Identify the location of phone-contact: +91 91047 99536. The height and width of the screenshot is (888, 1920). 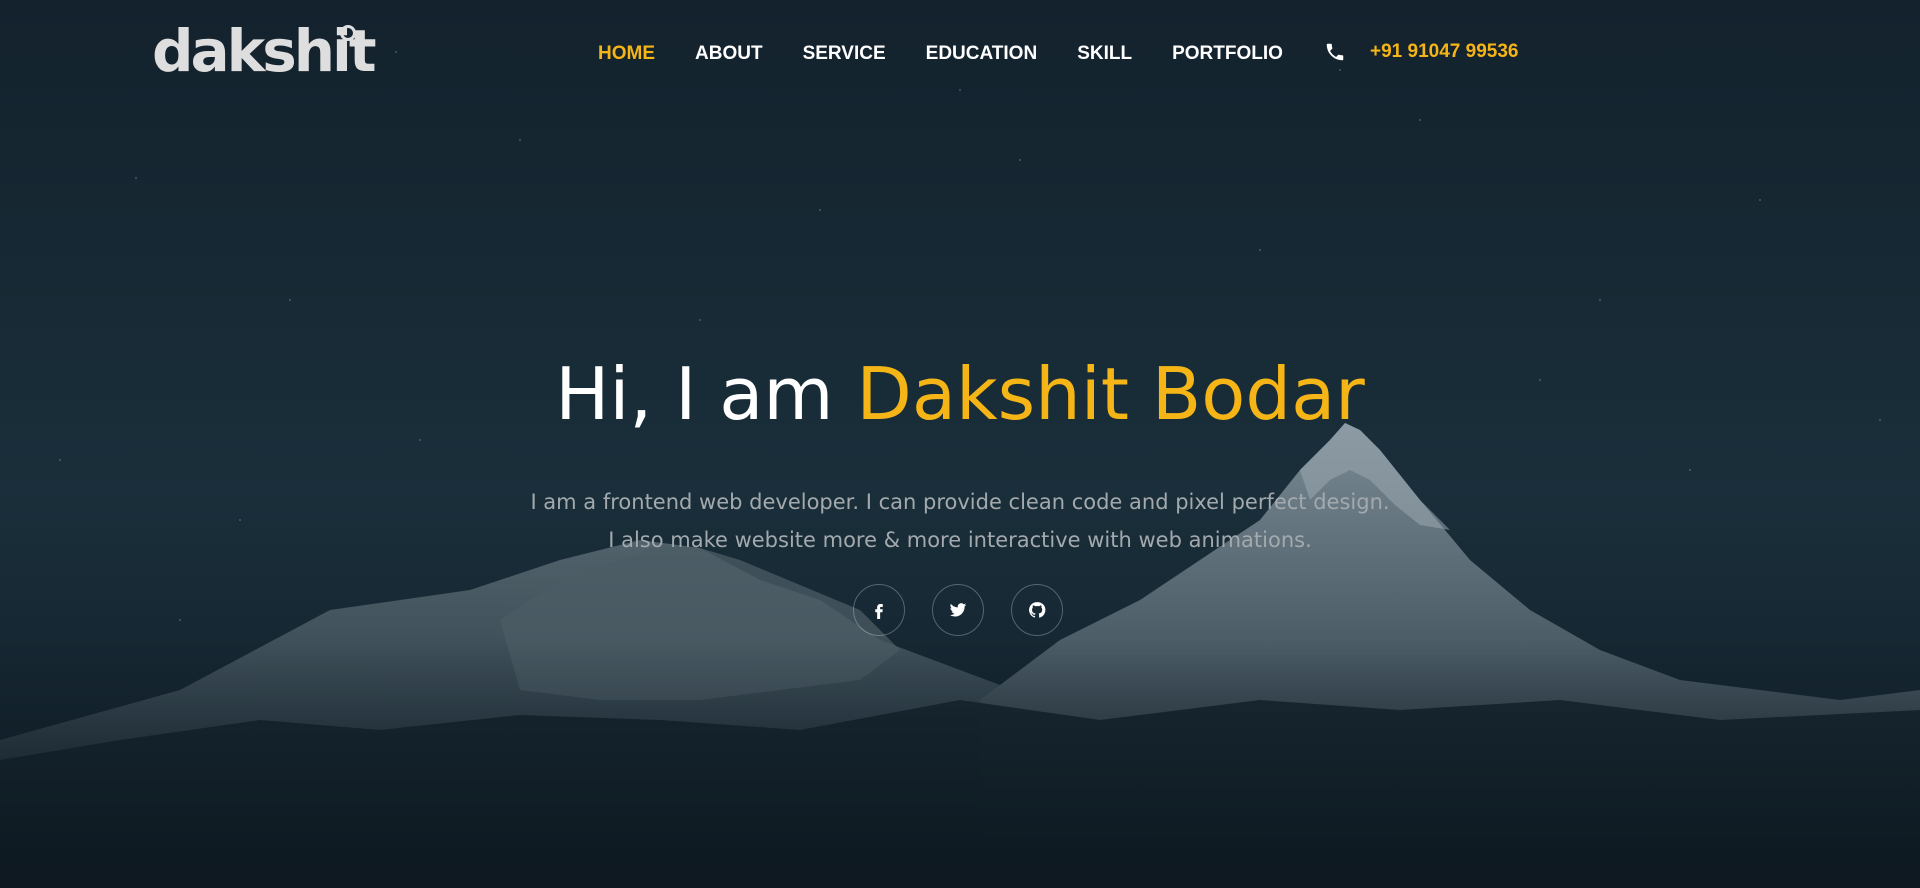
(1421, 52).